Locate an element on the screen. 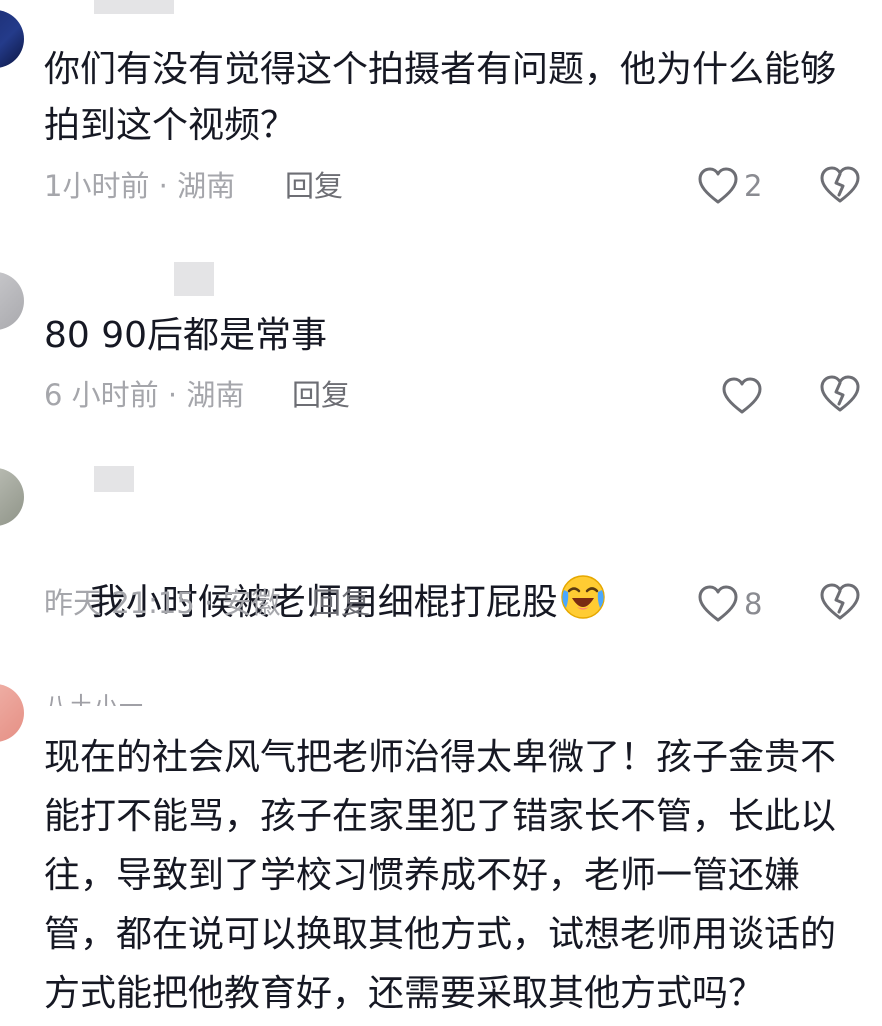 Image resolution: width=882 pixels, height=1026 pixels. comment-text: 80 90后都是常事 is located at coordinates (186, 335).